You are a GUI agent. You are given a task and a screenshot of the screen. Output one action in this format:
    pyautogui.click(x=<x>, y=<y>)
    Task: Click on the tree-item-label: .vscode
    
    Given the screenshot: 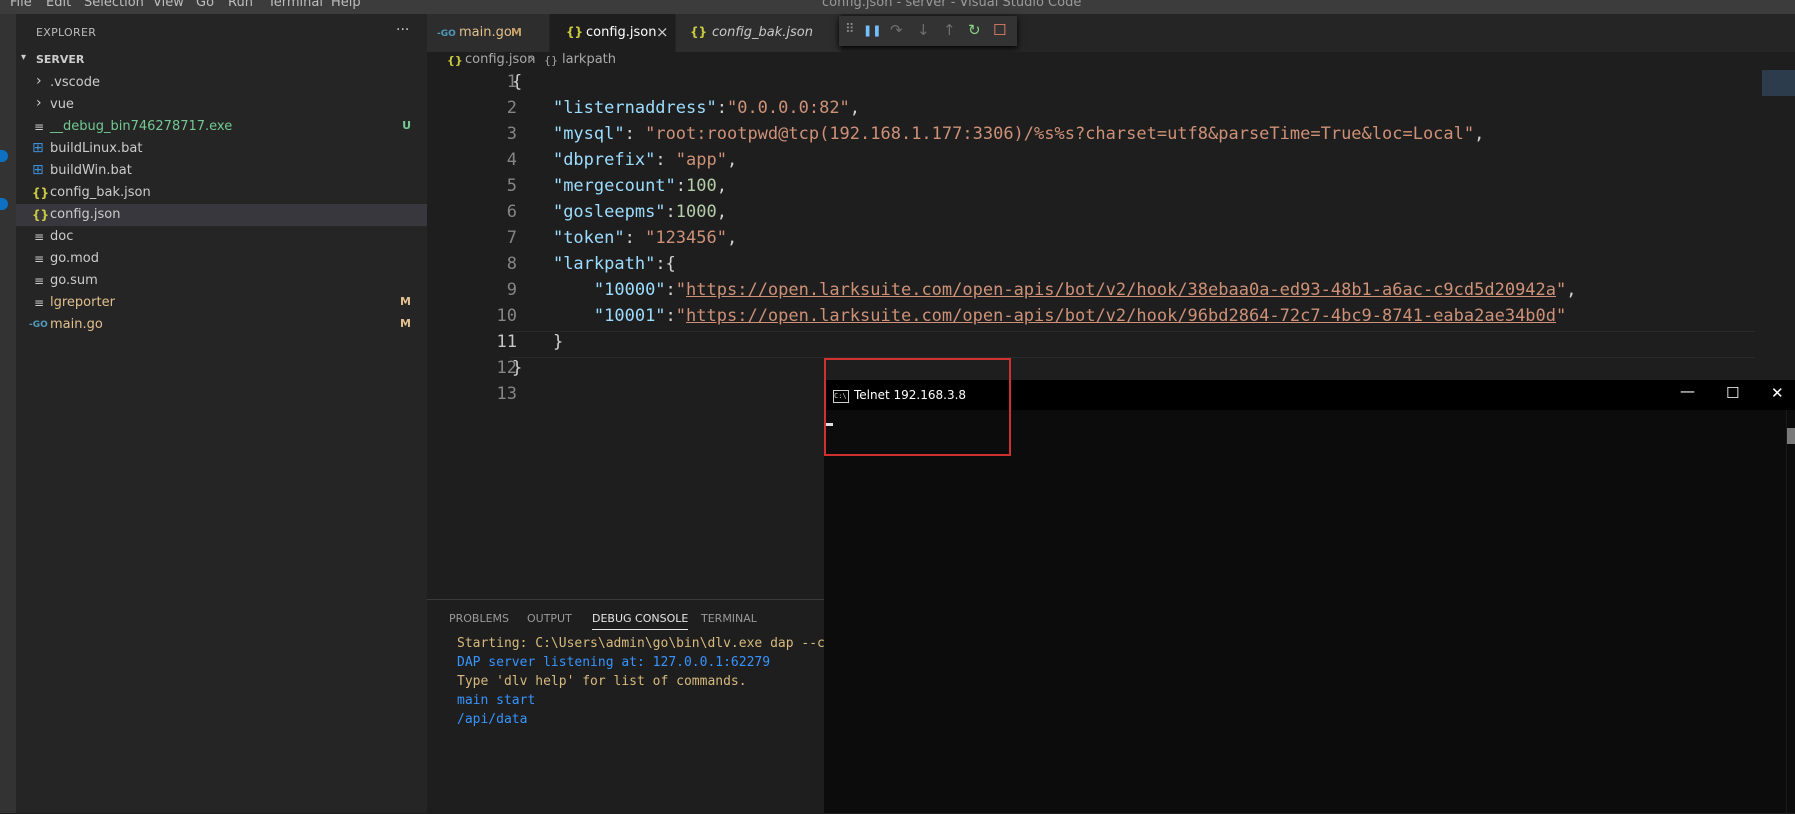 What is the action you would take?
    pyautogui.click(x=75, y=82)
    